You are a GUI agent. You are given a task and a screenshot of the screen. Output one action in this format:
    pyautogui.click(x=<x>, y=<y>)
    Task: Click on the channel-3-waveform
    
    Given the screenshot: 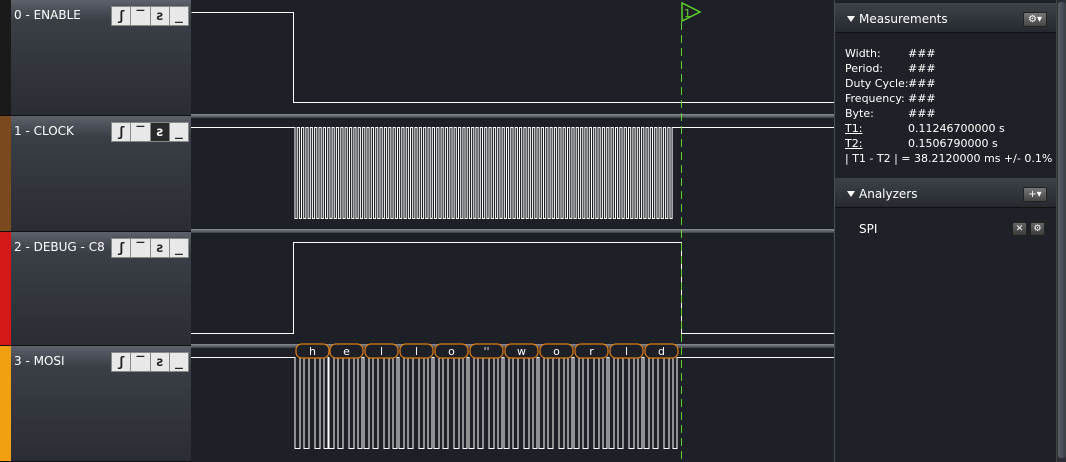 What is the action you would take?
    pyautogui.click(x=512, y=403)
    